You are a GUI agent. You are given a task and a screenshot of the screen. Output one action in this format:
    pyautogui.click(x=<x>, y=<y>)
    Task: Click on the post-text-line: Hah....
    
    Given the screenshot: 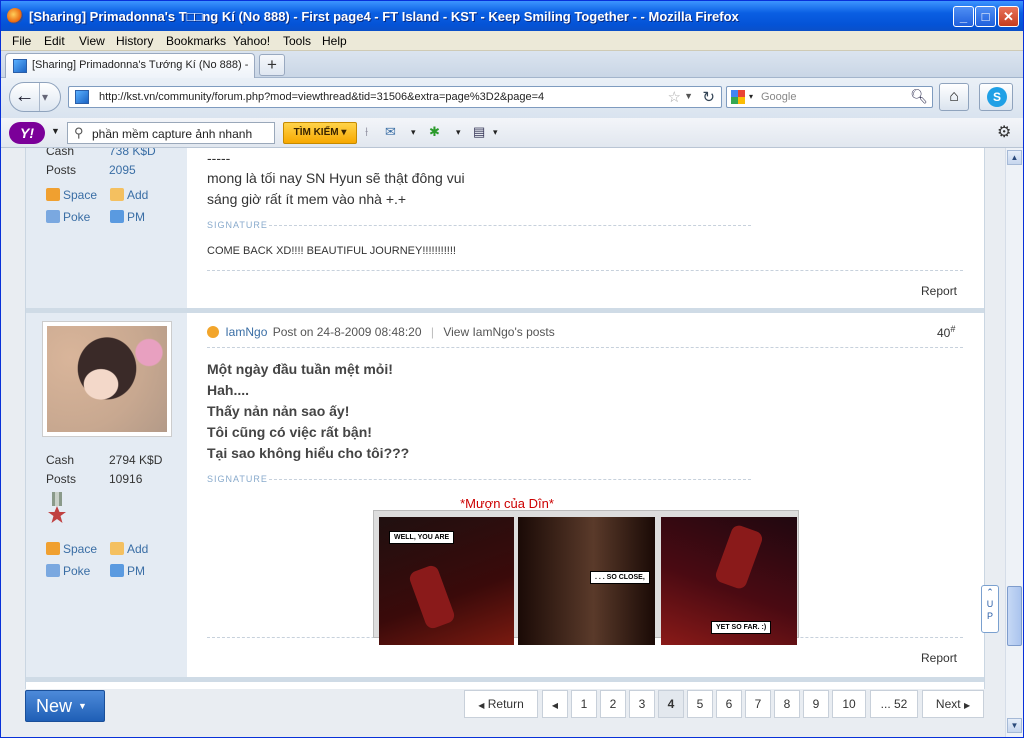 What is the action you would take?
    pyautogui.click(x=228, y=390)
    